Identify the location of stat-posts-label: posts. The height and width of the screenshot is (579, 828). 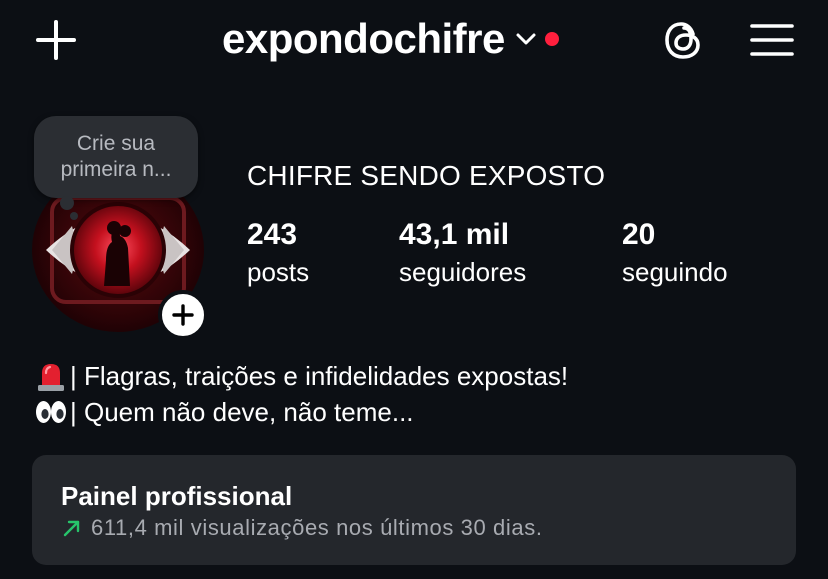
(278, 272).